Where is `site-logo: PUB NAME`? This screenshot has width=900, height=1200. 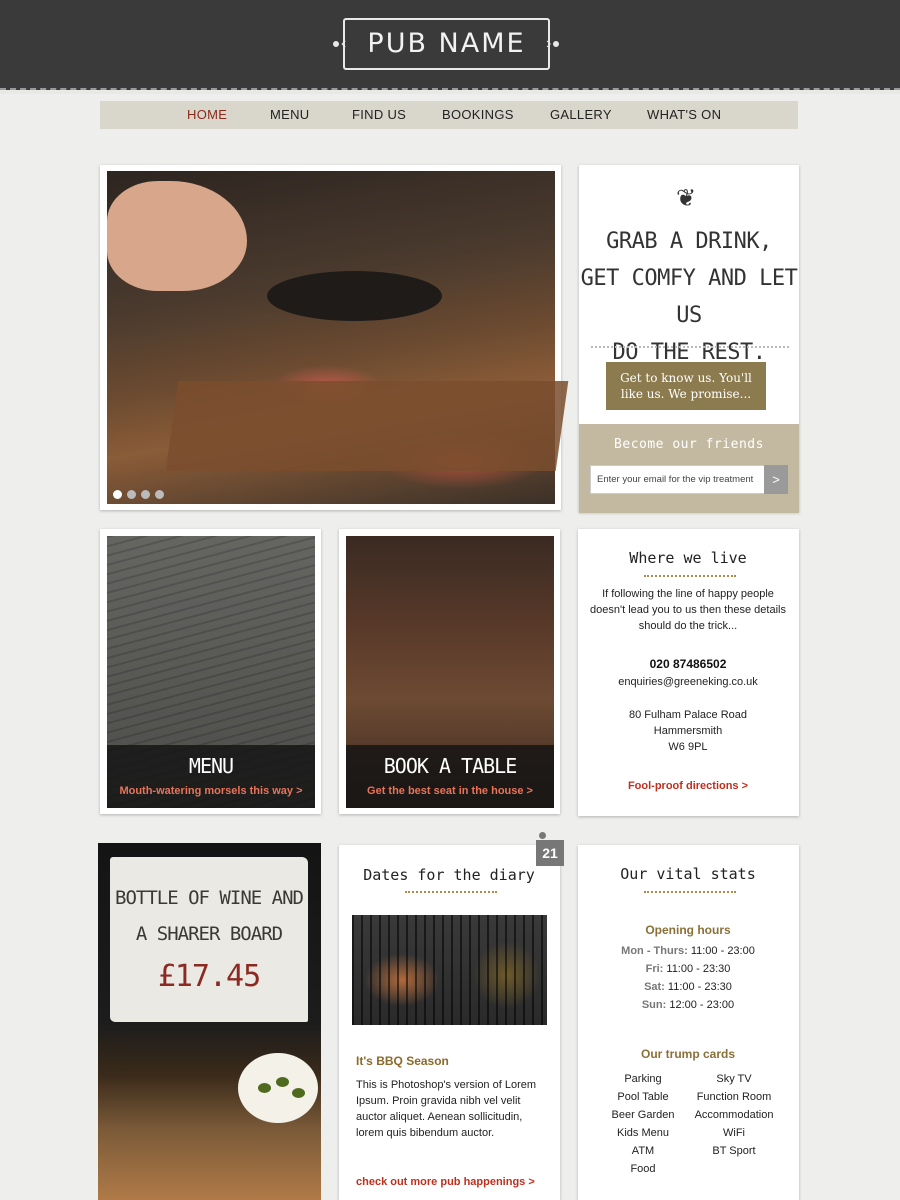
site-logo: PUB NAME is located at coordinates (446, 44).